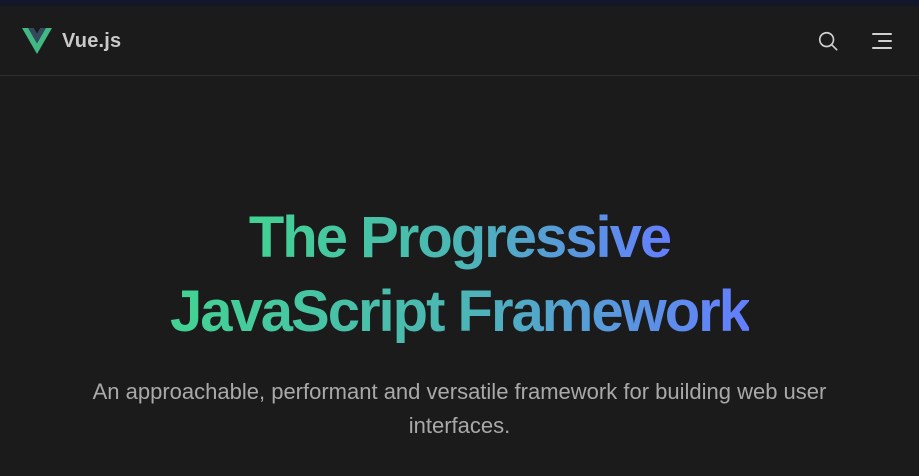  What do you see at coordinates (460, 312) in the screenshot?
I see `hero-title-line-2: JavaScript Framework` at bounding box center [460, 312].